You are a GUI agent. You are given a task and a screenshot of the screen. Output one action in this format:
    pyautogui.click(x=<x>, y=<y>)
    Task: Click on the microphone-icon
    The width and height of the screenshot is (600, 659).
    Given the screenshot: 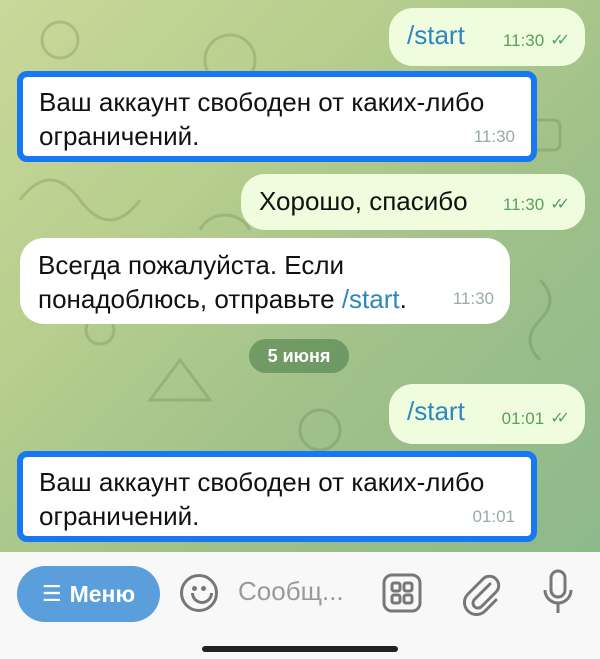 What is the action you would take?
    pyautogui.click(x=558, y=593)
    